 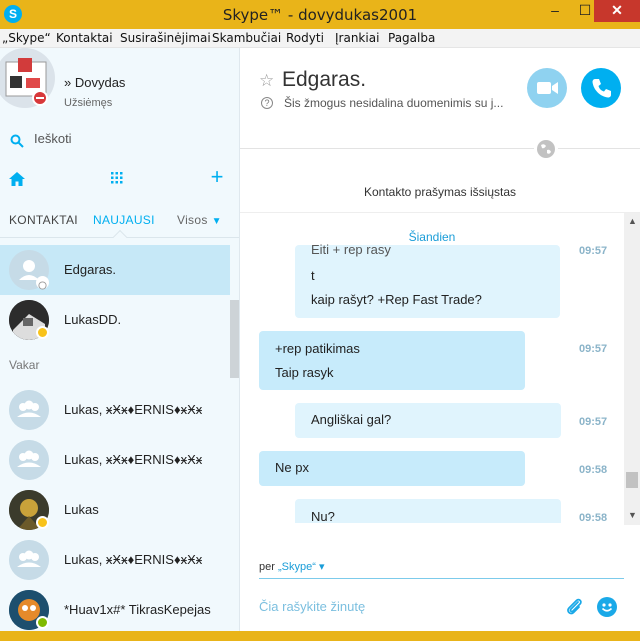 I want to click on tab-all-filter: Visos ▼, so click(x=199, y=220).